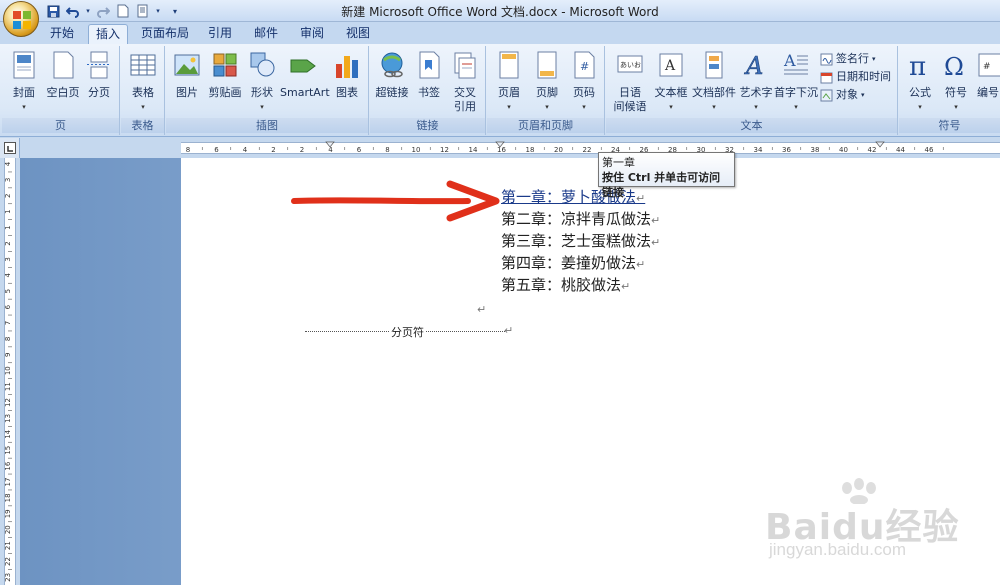  I want to click on table-button: 表格 ▾, so click(143, 82).